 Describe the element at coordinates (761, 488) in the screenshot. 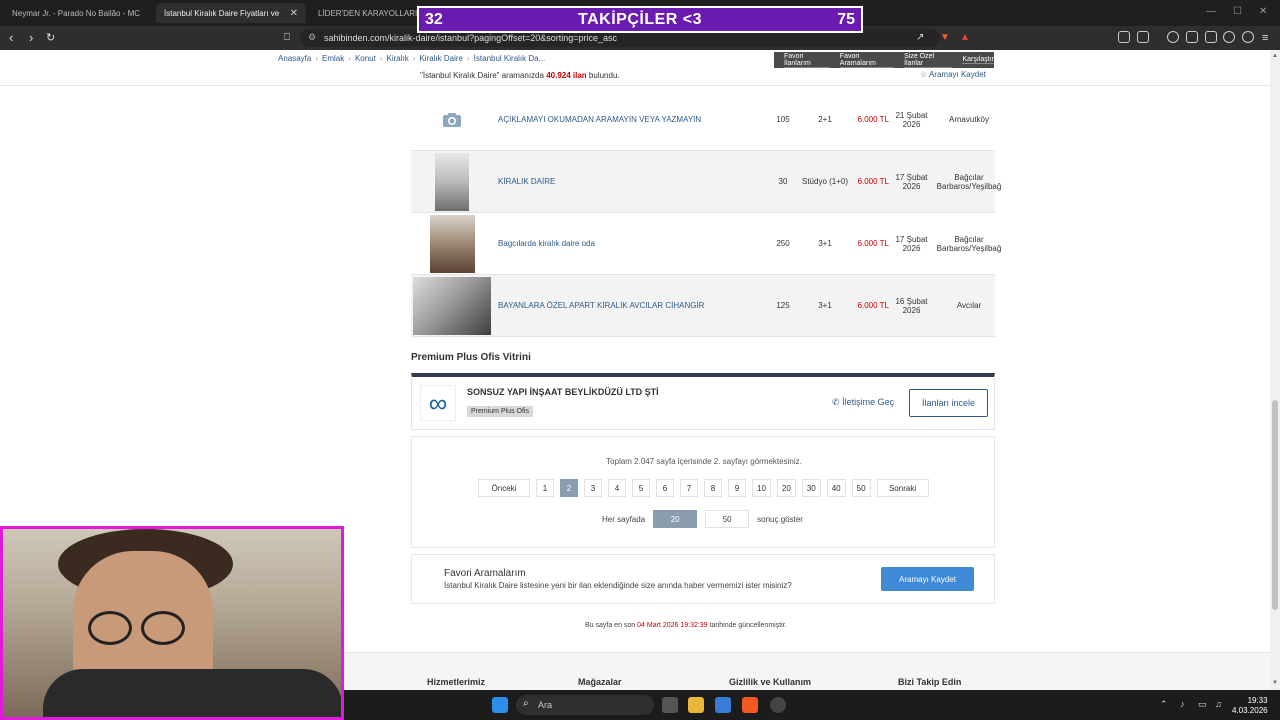

I see `page-button: 10` at that location.